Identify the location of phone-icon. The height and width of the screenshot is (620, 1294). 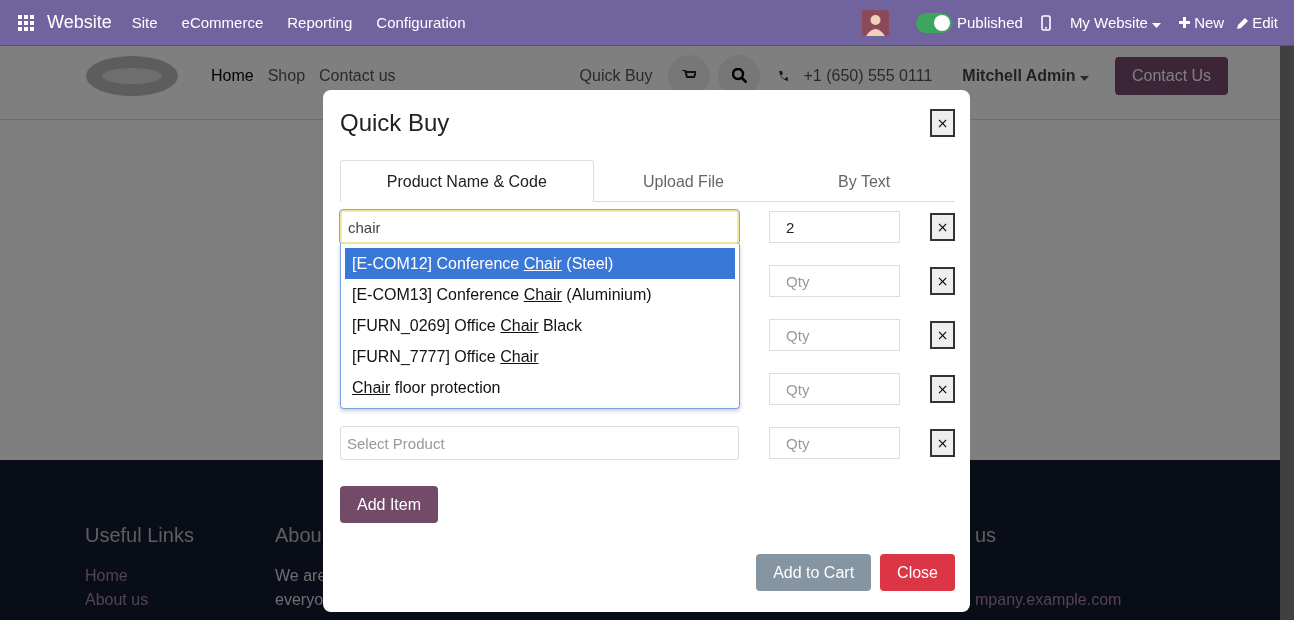
(783, 75).